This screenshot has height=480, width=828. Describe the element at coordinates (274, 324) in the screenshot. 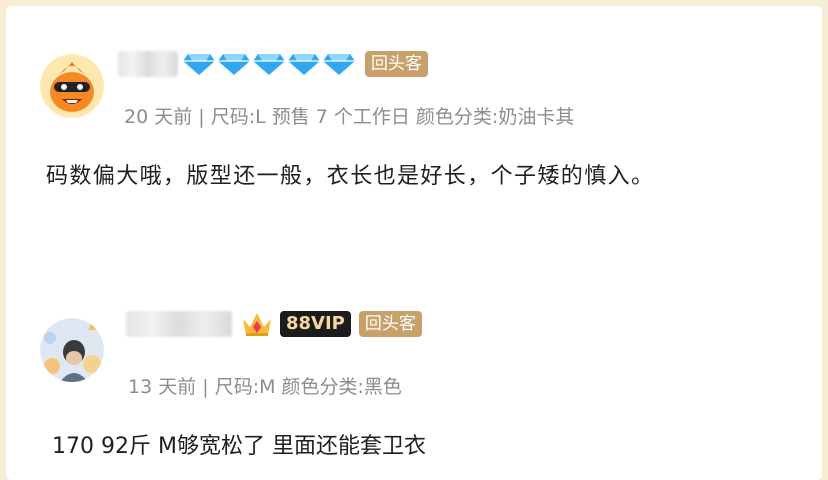

I see `user-name-row: 88VIP 回头客` at that location.